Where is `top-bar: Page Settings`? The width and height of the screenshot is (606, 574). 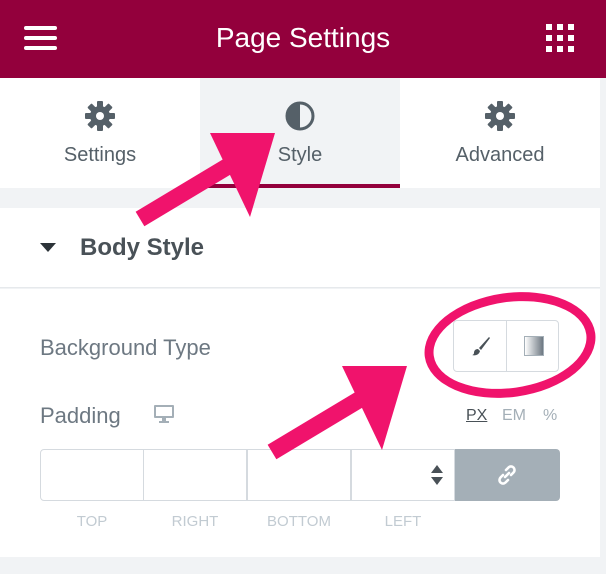
top-bar: Page Settings is located at coordinates (303, 39).